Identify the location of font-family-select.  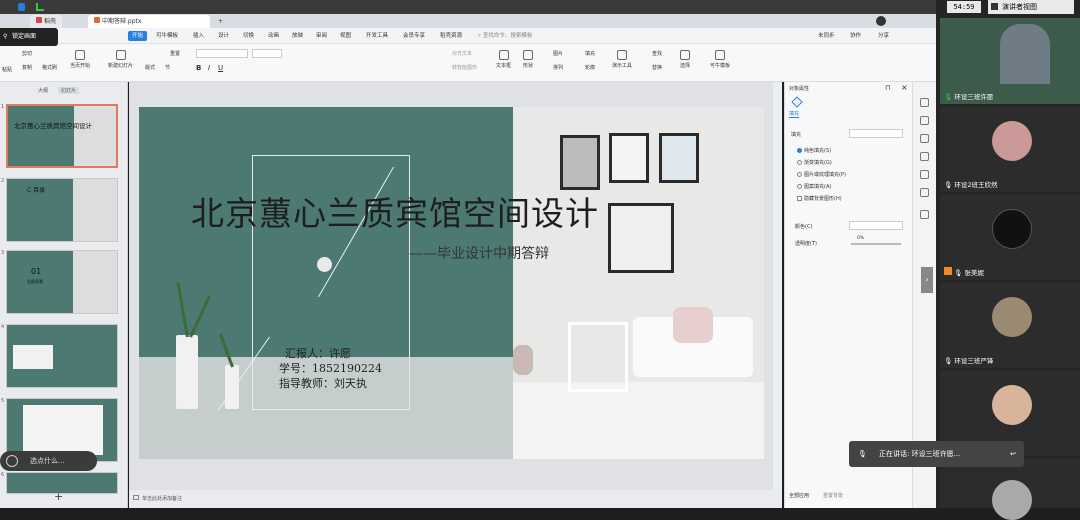
(222, 53).